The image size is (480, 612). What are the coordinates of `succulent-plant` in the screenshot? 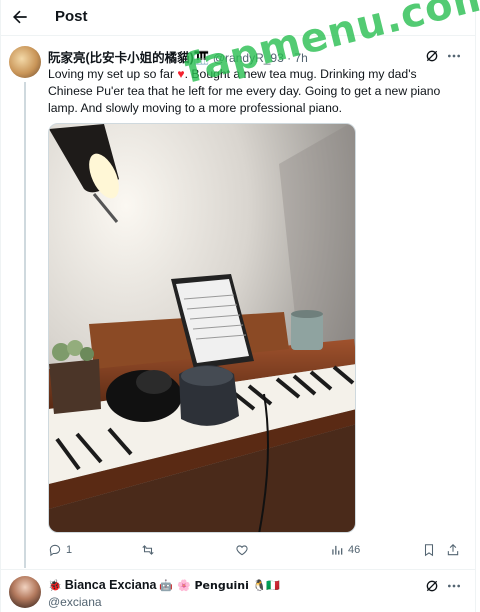 It's located at (75, 377).